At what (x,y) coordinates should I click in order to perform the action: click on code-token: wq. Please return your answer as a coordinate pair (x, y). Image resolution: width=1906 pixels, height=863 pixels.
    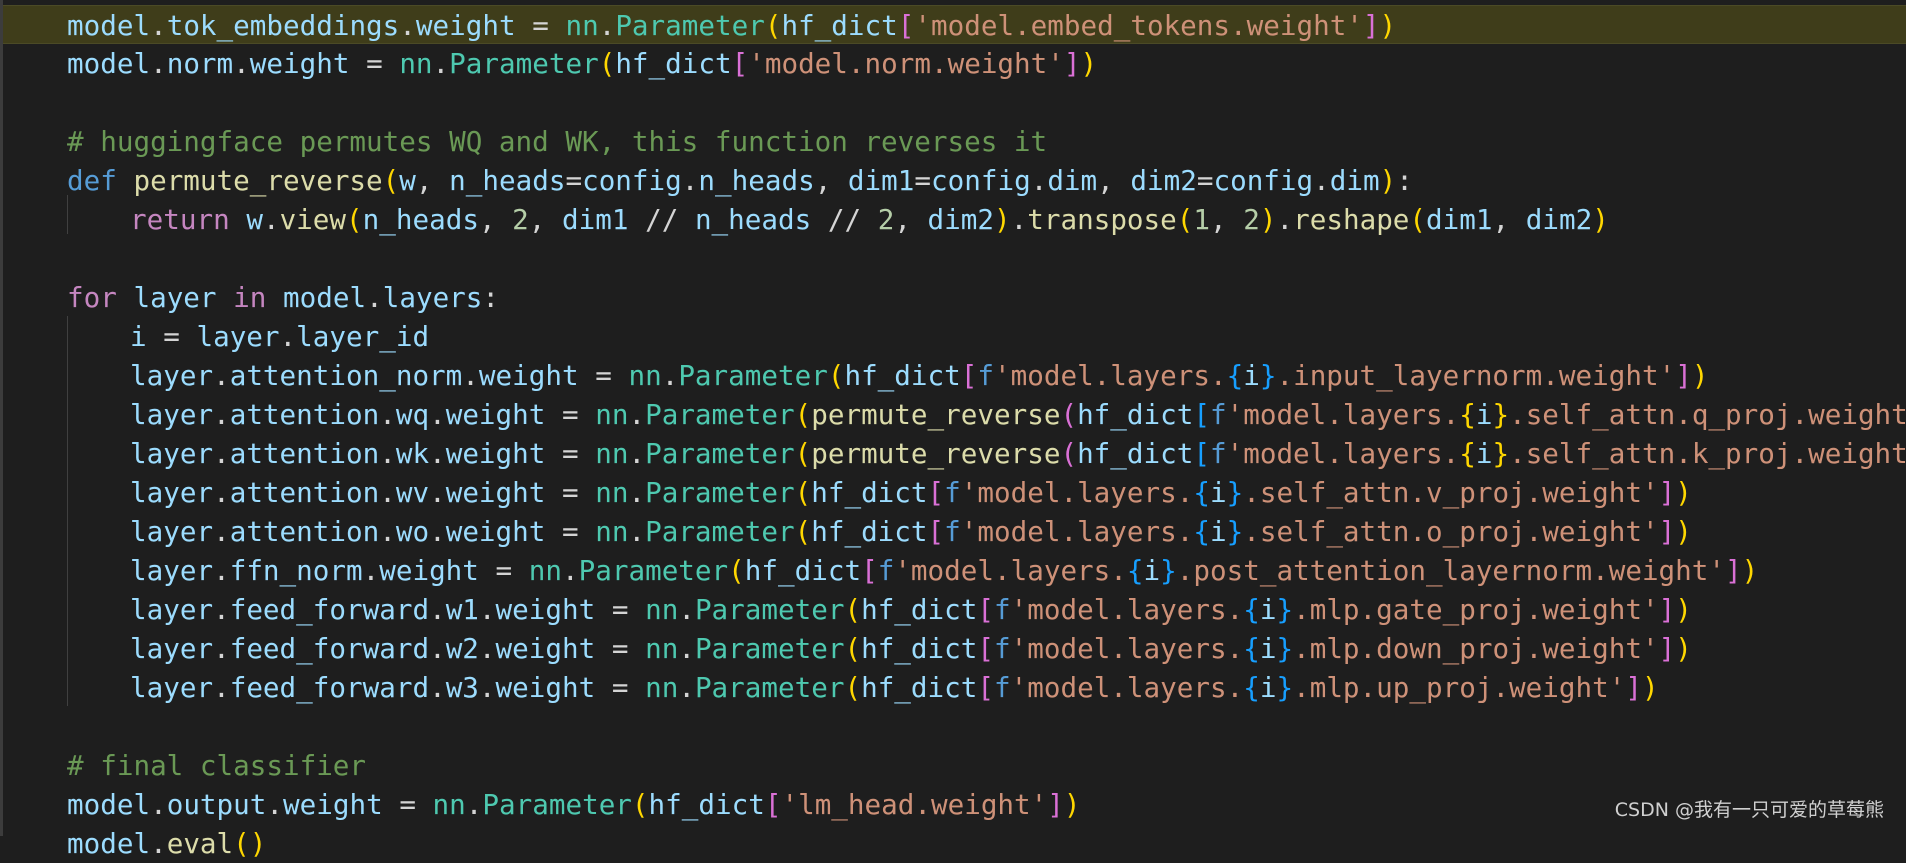
    Looking at the image, I should click on (412, 414).